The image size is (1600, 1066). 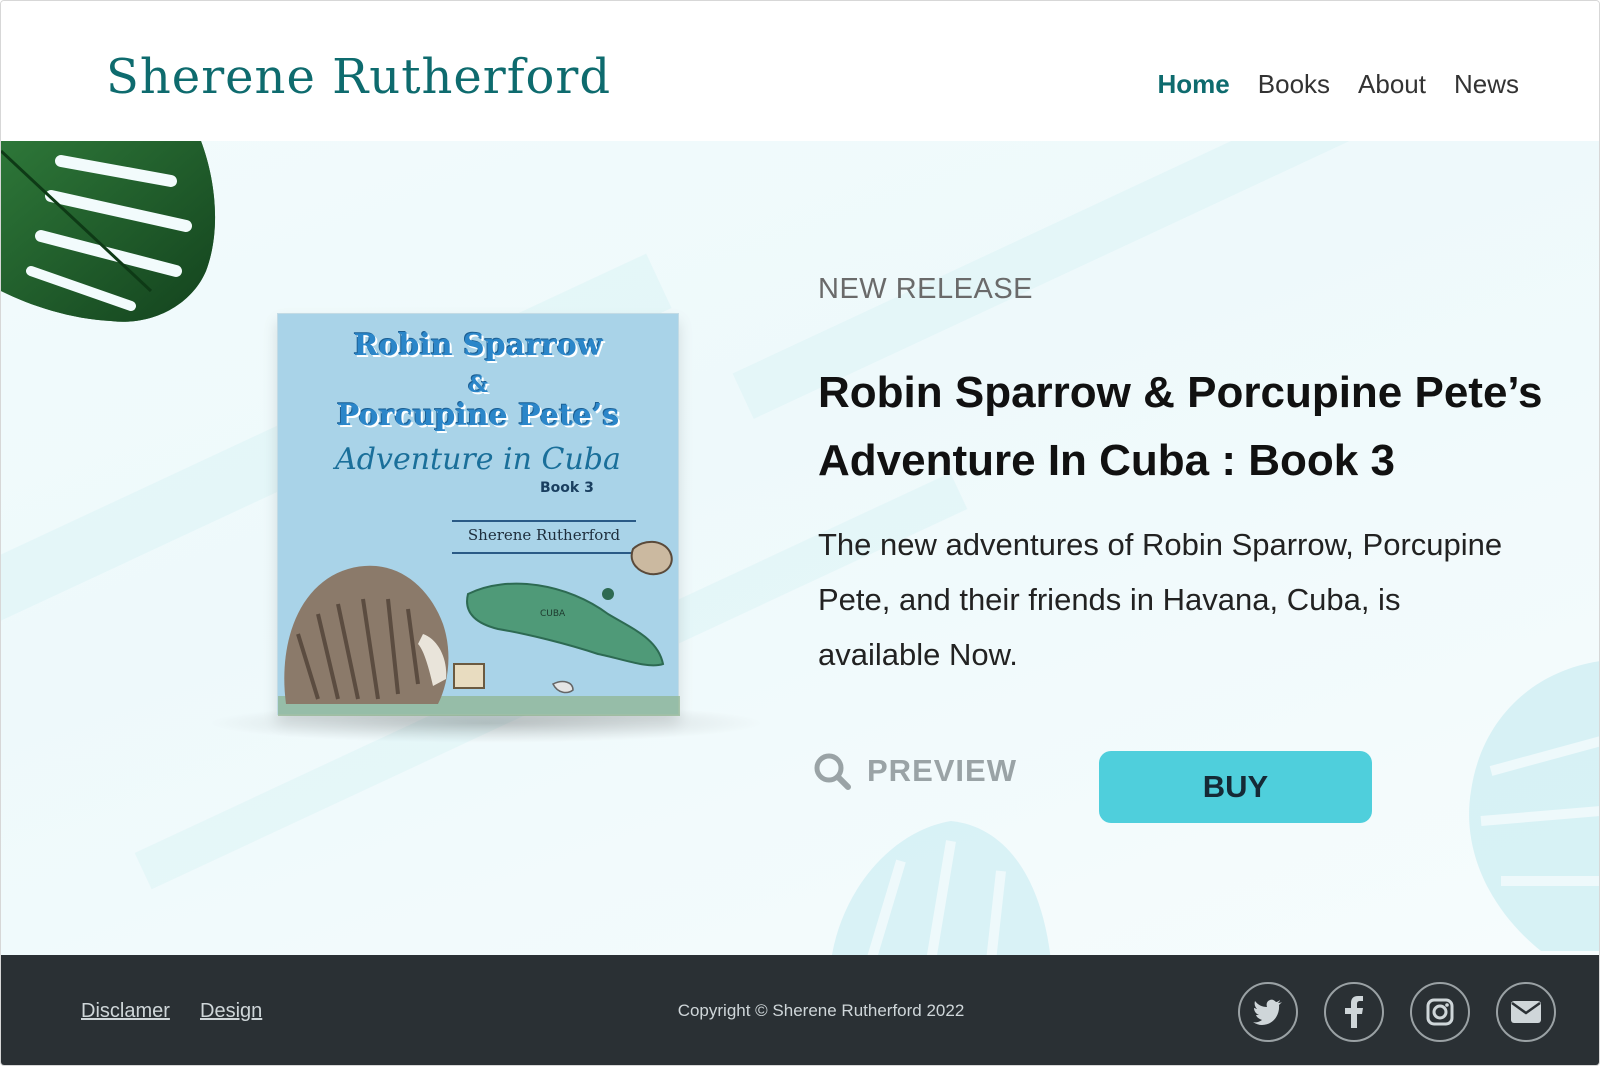 What do you see at coordinates (925, 289) in the screenshot?
I see `new-release-label: NEW RELEASE` at bounding box center [925, 289].